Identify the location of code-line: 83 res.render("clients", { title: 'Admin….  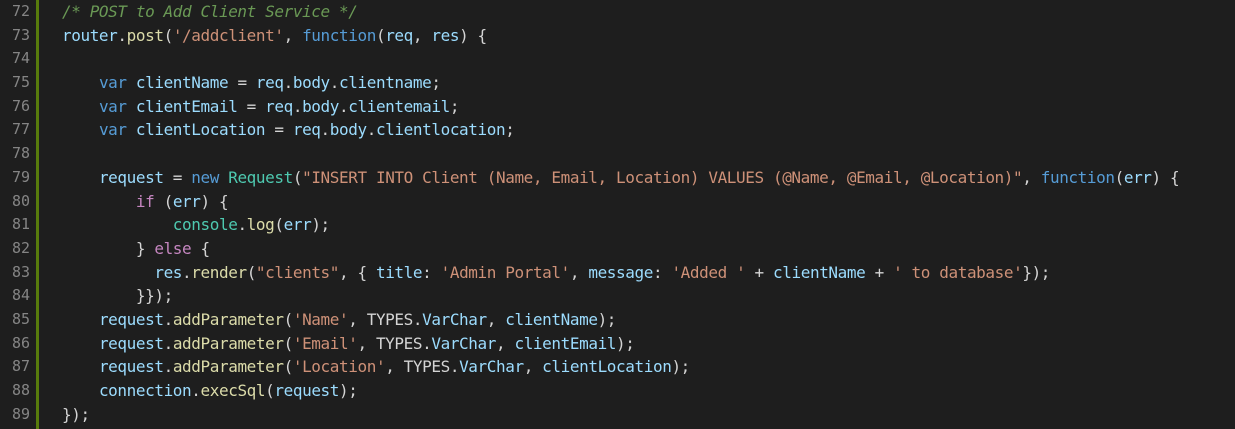
(617, 273).